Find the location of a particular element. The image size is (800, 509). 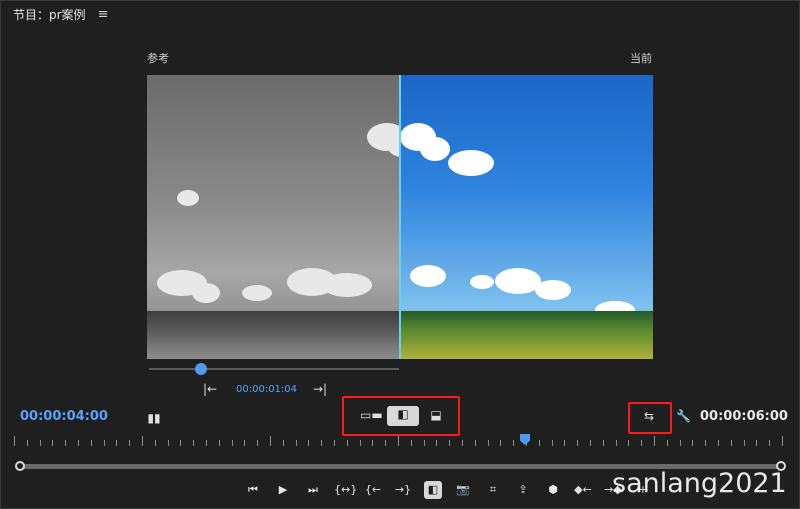

transport-controls: ⏮ ▶ ⏭ {↔} {← →} ◧ 📷 ⌗ ⇪ ⬢ ◆← →◆ + is located at coordinates (448, 490).